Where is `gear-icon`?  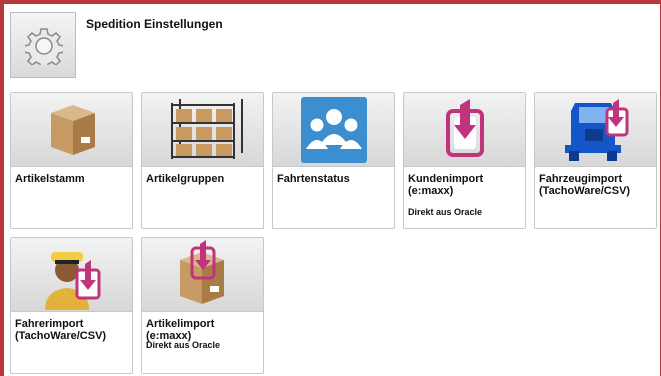 gear-icon is located at coordinates (44, 46).